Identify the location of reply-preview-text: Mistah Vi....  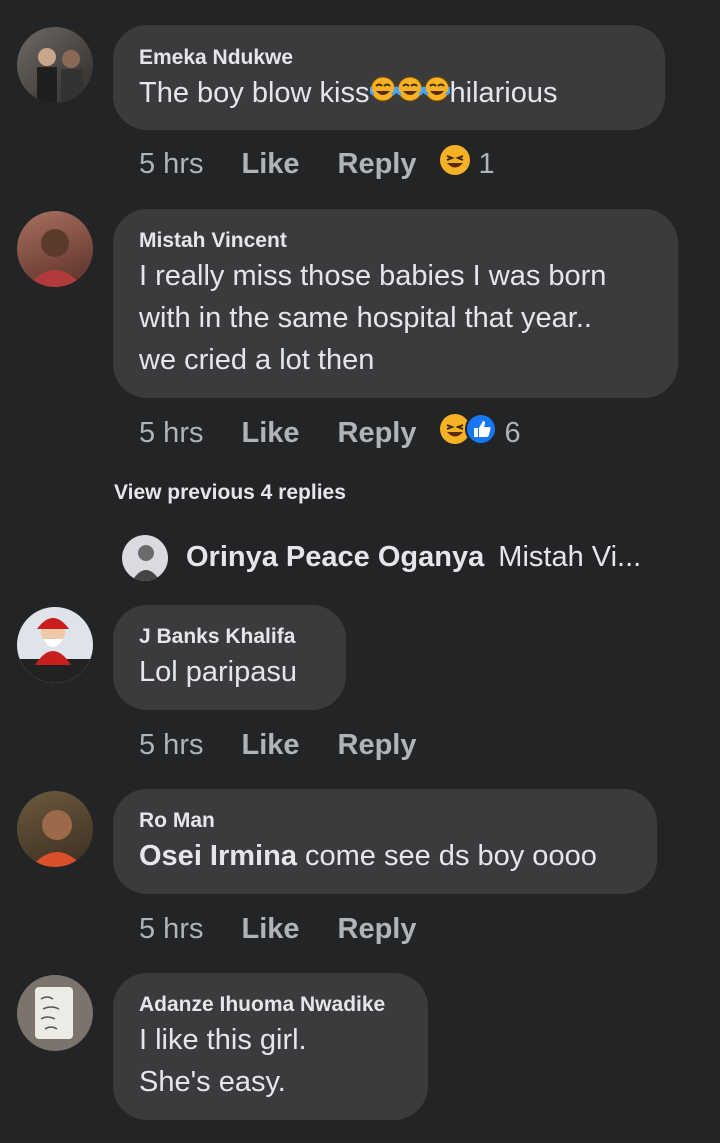
(570, 557).